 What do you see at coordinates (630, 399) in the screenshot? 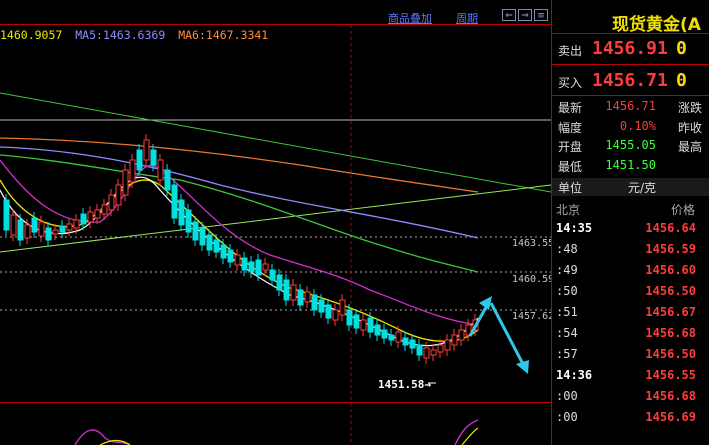
I see `tick-row: :00 1456.68` at bounding box center [630, 399].